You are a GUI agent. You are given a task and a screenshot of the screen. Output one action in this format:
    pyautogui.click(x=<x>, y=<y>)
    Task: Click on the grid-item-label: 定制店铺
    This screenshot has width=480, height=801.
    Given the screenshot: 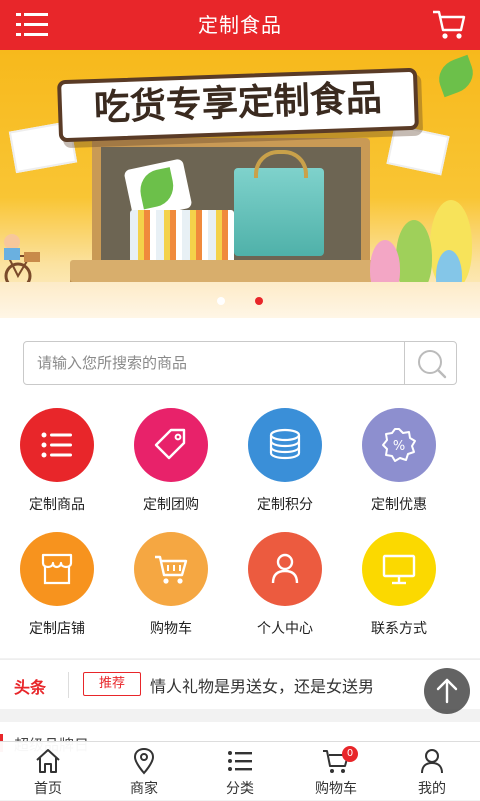 What is the action you would take?
    pyautogui.click(x=57, y=629)
    